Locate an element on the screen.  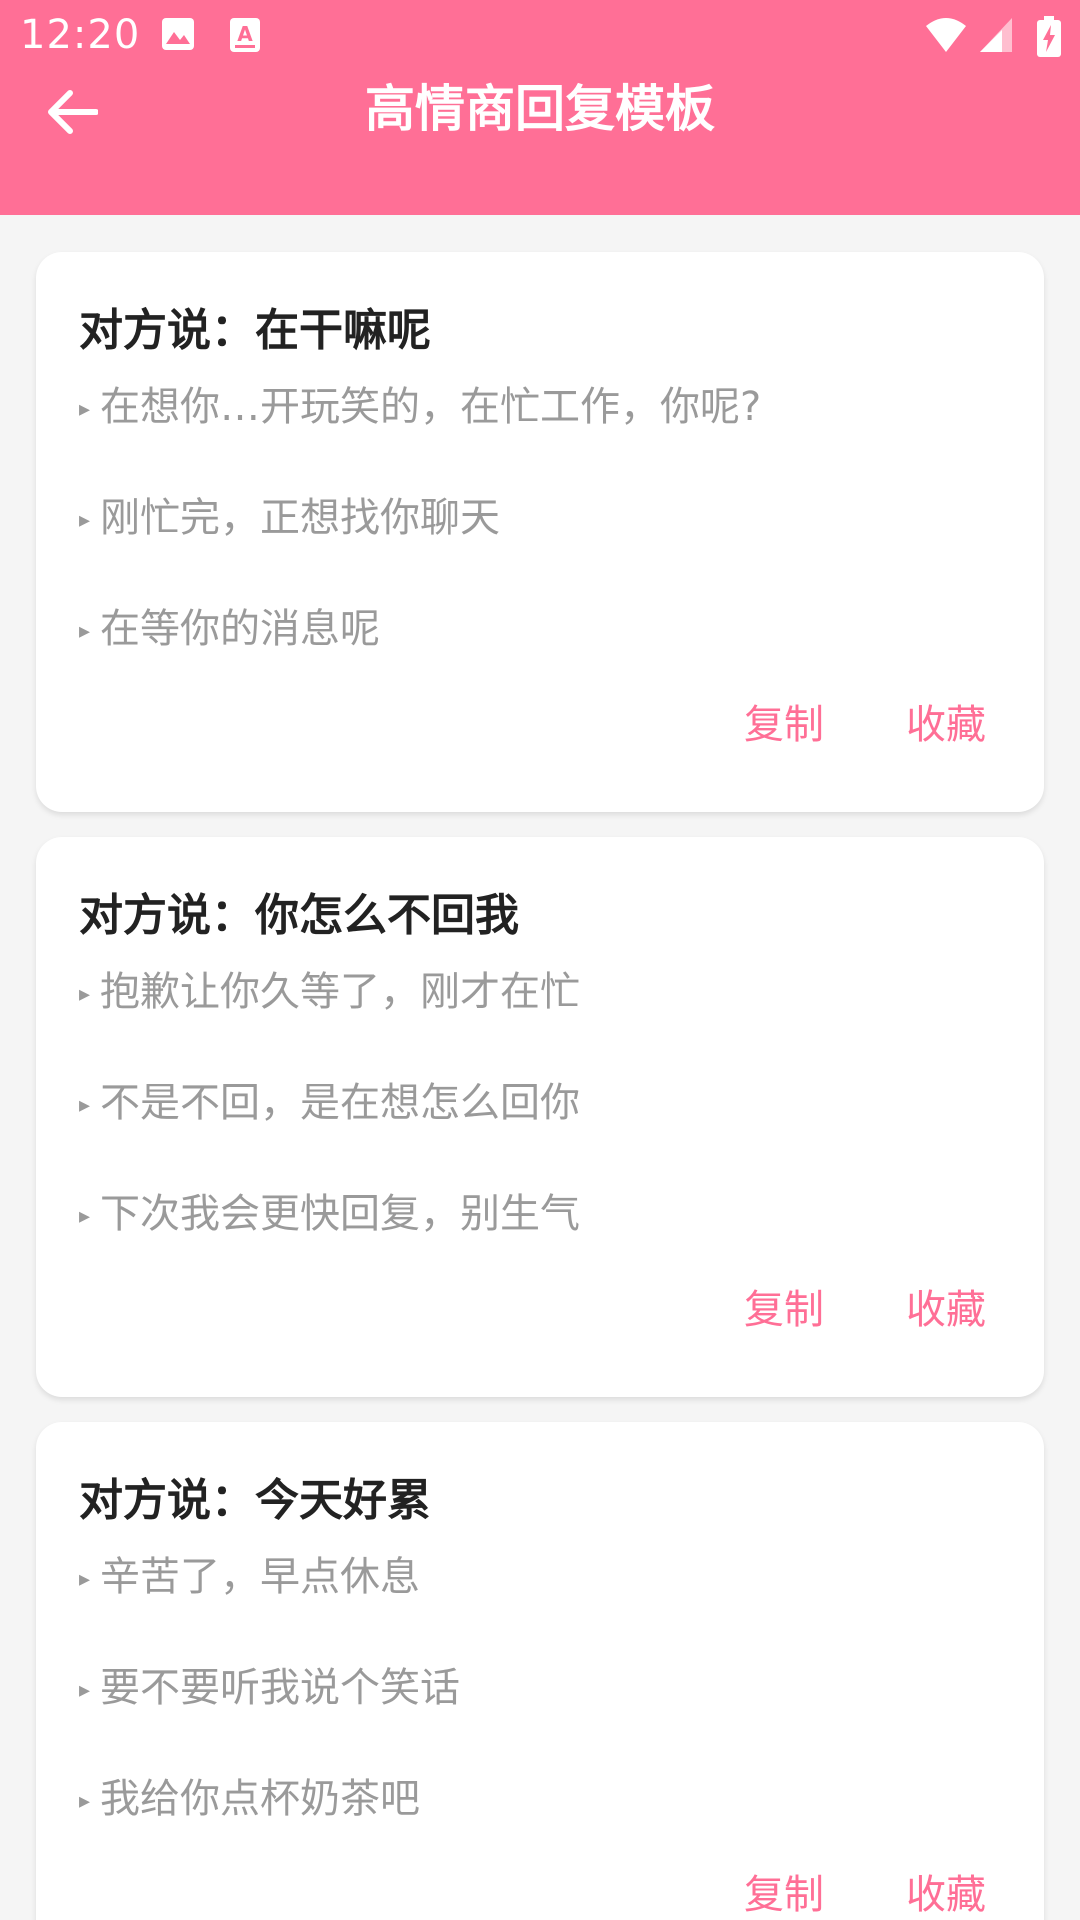
keyboard-a-icon: A is located at coordinates (245, 37).